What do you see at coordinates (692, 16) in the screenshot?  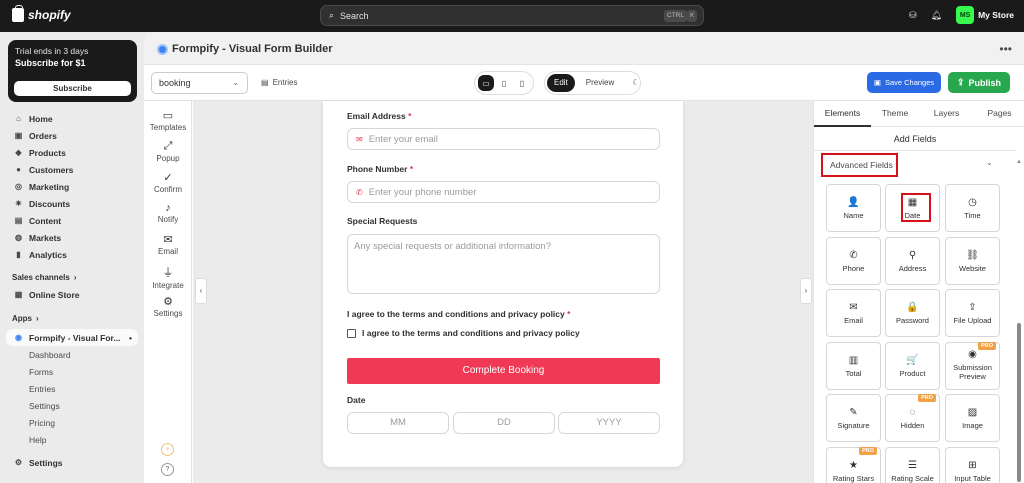 I see `kbd-k: K` at bounding box center [692, 16].